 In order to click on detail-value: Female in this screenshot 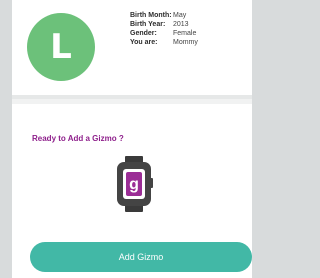, I will do `click(185, 33)`.